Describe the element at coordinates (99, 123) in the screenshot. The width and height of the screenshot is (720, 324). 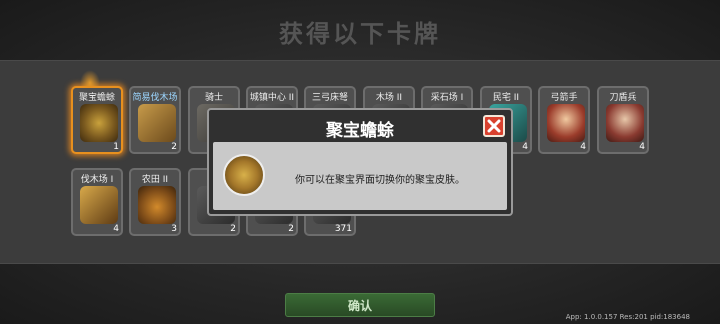
I see `treasure-icon` at that location.